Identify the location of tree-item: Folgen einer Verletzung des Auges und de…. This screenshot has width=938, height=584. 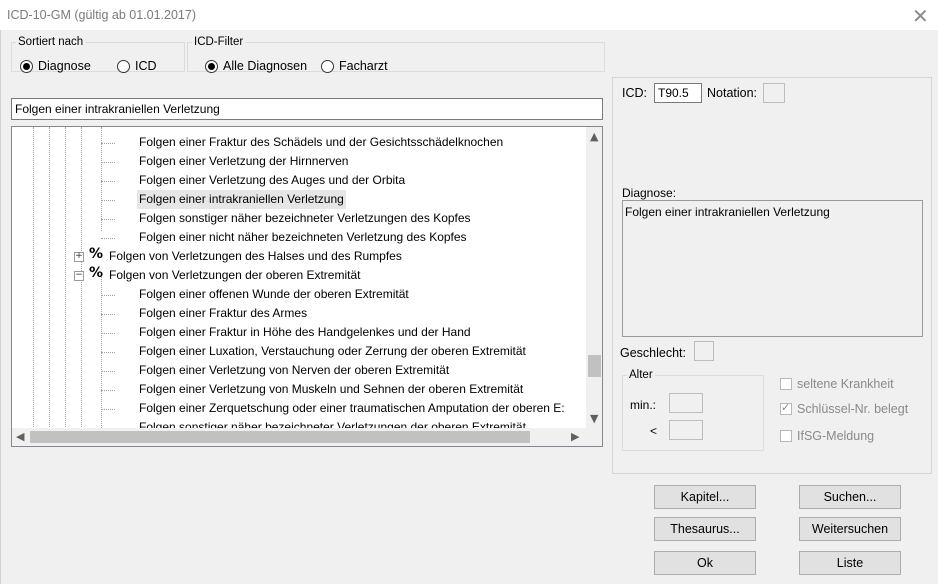
(272, 180).